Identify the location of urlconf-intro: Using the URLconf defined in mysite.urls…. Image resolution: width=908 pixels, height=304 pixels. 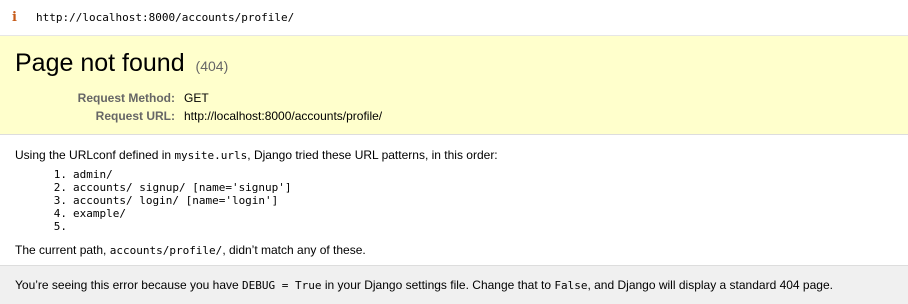
(256, 155).